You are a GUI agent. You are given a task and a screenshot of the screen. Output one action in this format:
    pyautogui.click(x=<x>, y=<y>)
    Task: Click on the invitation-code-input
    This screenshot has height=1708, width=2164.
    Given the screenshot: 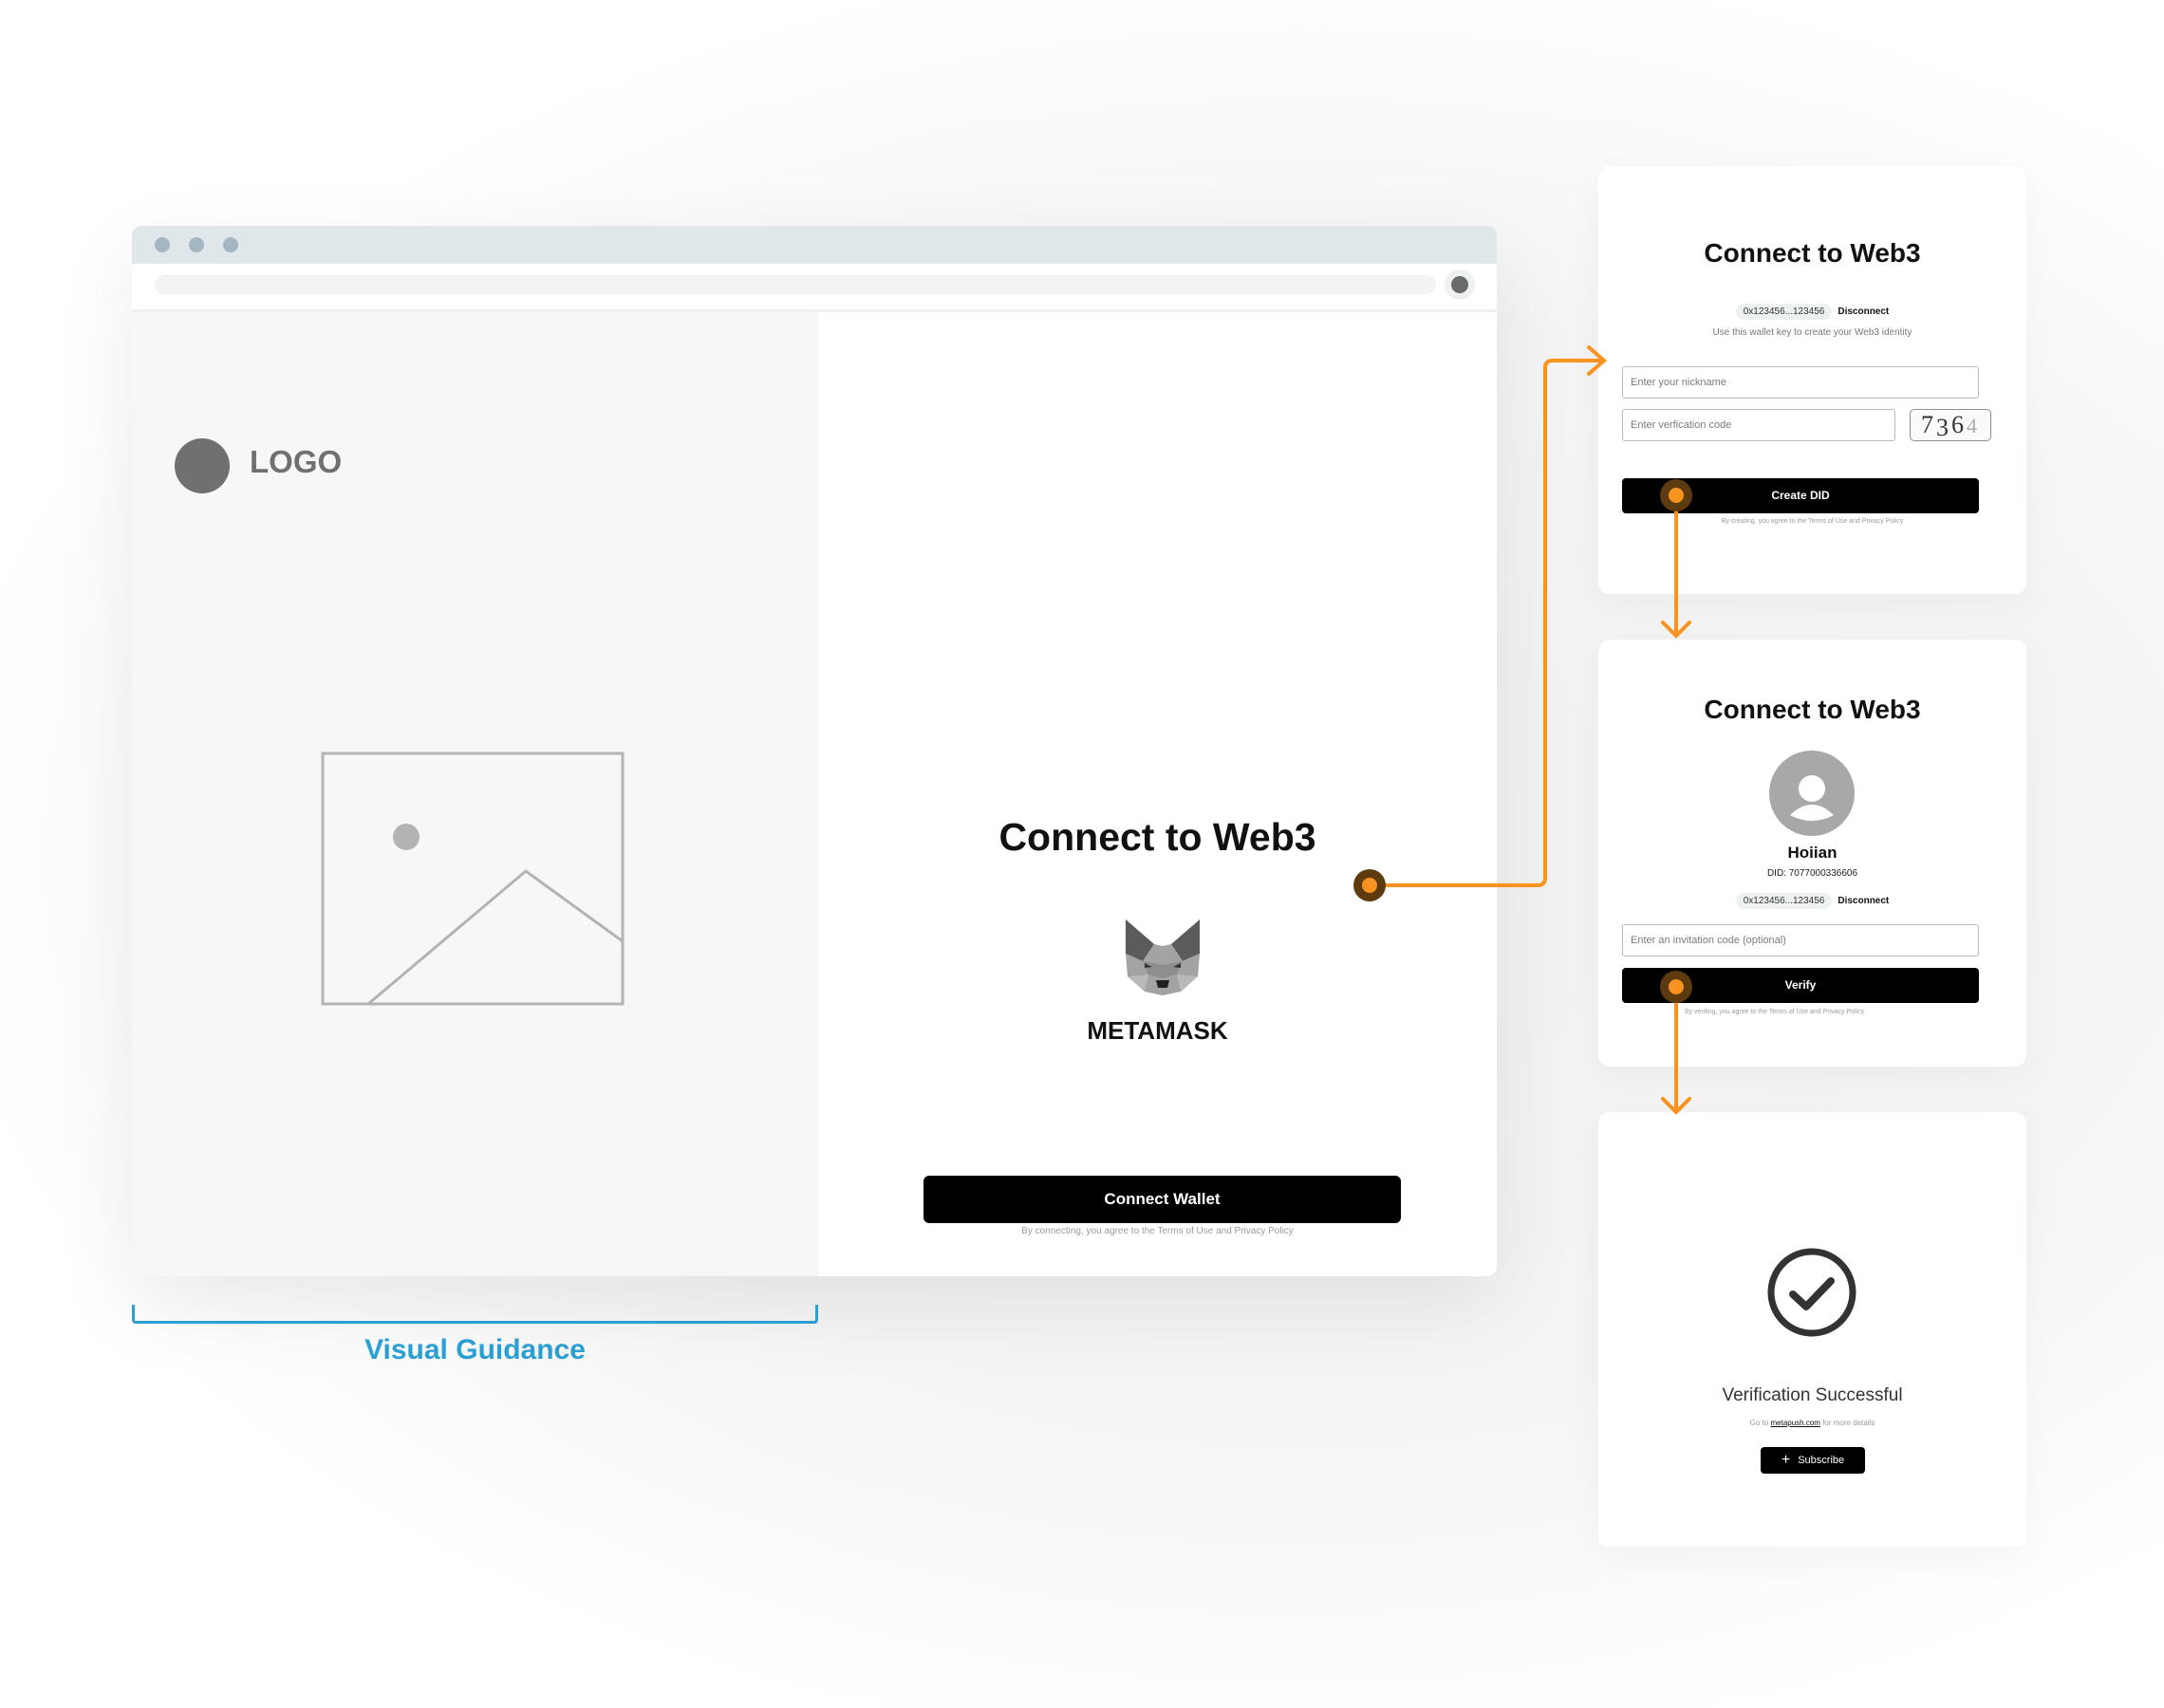 What is the action you would take?
    pyautogui.click(x=1800, y=940)
    